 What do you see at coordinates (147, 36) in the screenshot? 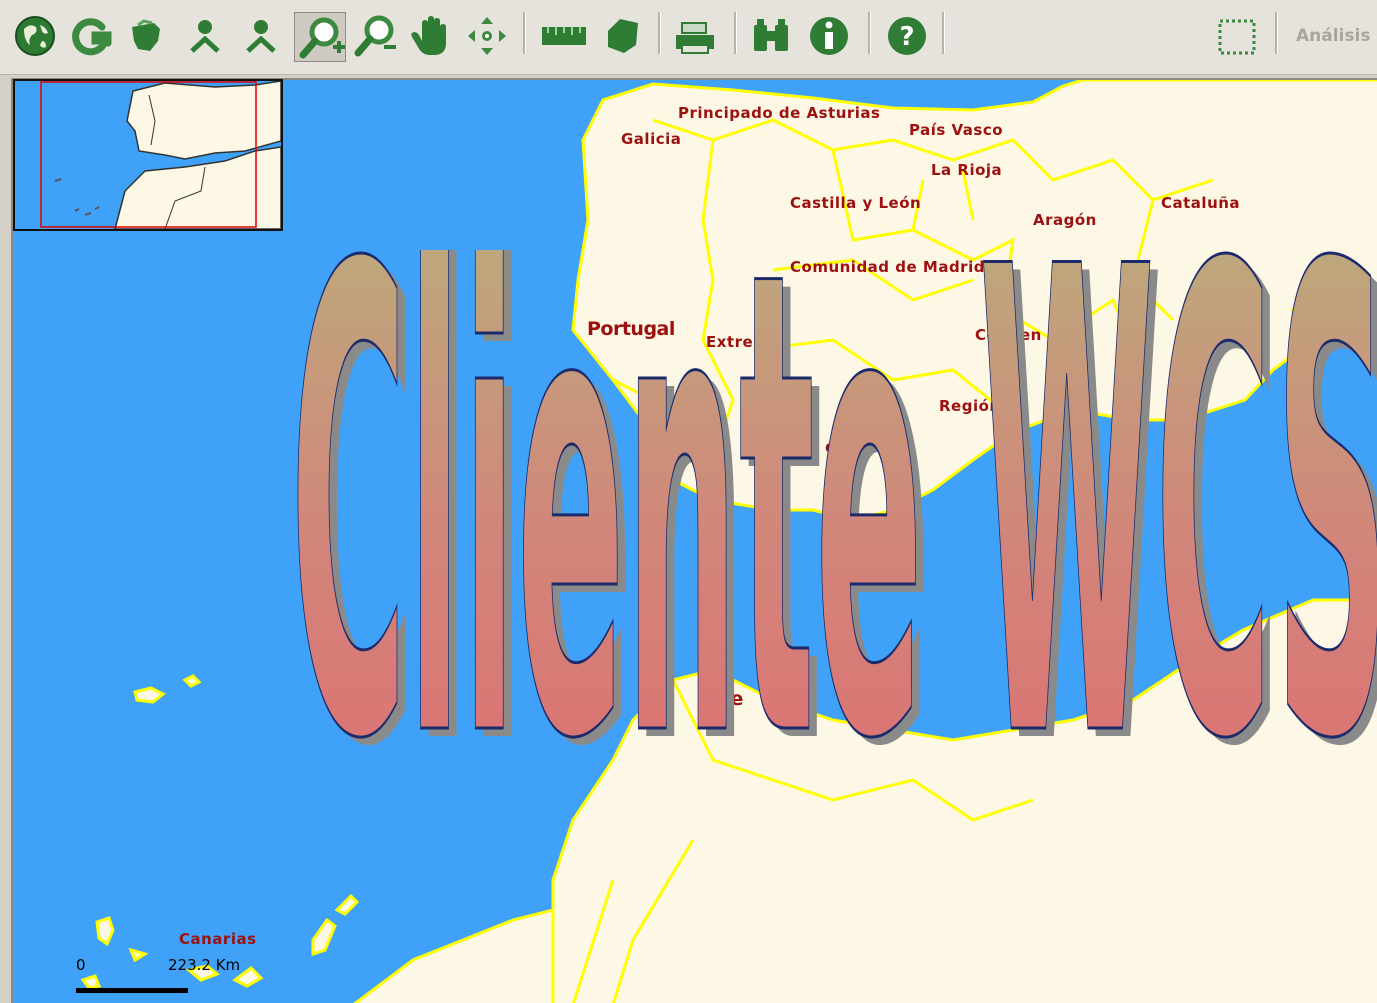
I see `layers-icon` at bounding box center [147, 36].